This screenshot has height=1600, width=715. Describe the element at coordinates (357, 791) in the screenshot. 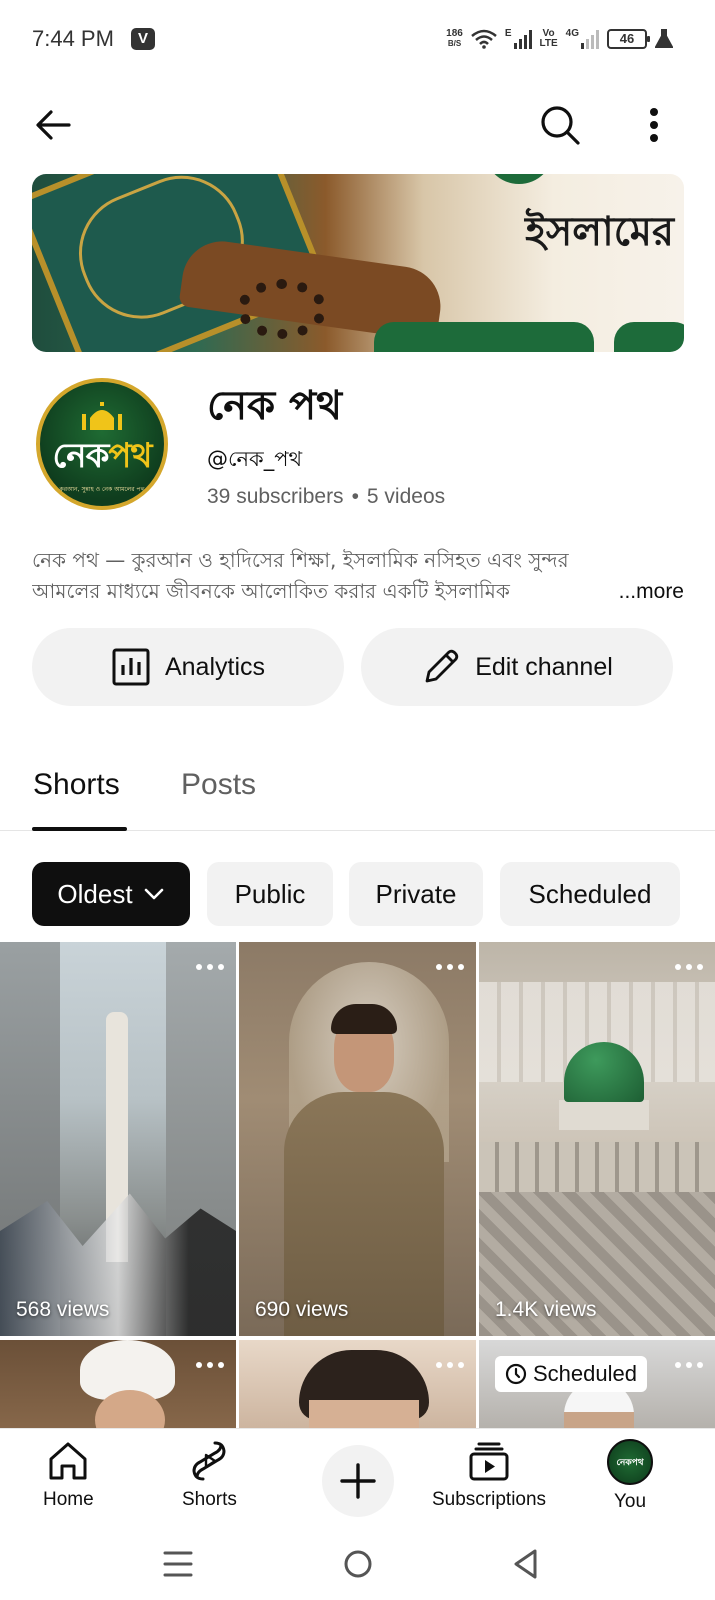

I see `channel-tabs: Shorts Posts` at that location.